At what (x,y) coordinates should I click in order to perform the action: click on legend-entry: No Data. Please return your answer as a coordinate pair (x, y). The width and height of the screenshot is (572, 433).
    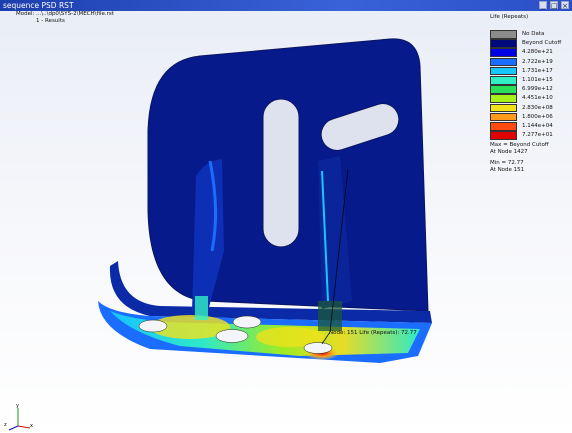
    Looking at the image, I should click on (530, 34).